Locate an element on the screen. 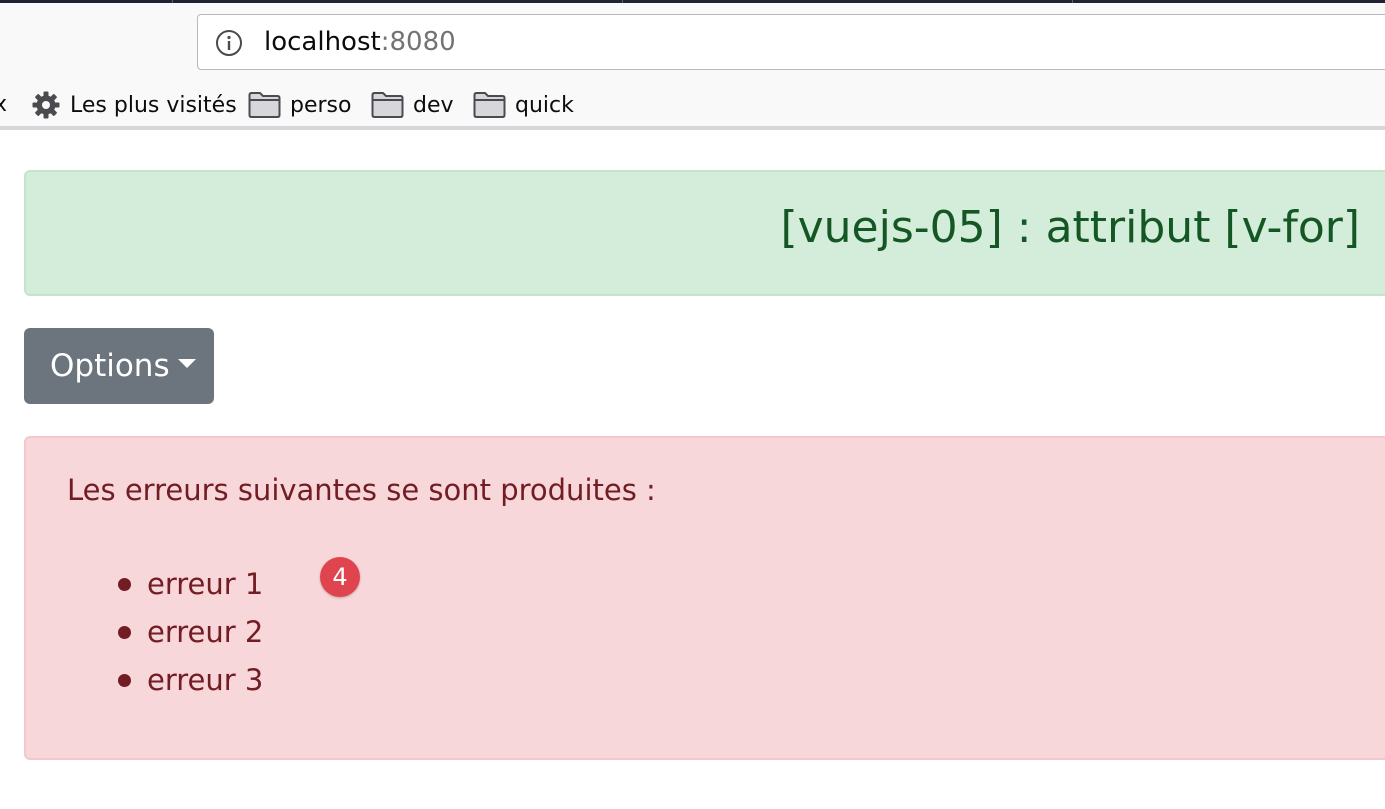 The height and width of the screenshot is (809, 1385). bookmark-perso: perso is located at coordinates (299, 105).